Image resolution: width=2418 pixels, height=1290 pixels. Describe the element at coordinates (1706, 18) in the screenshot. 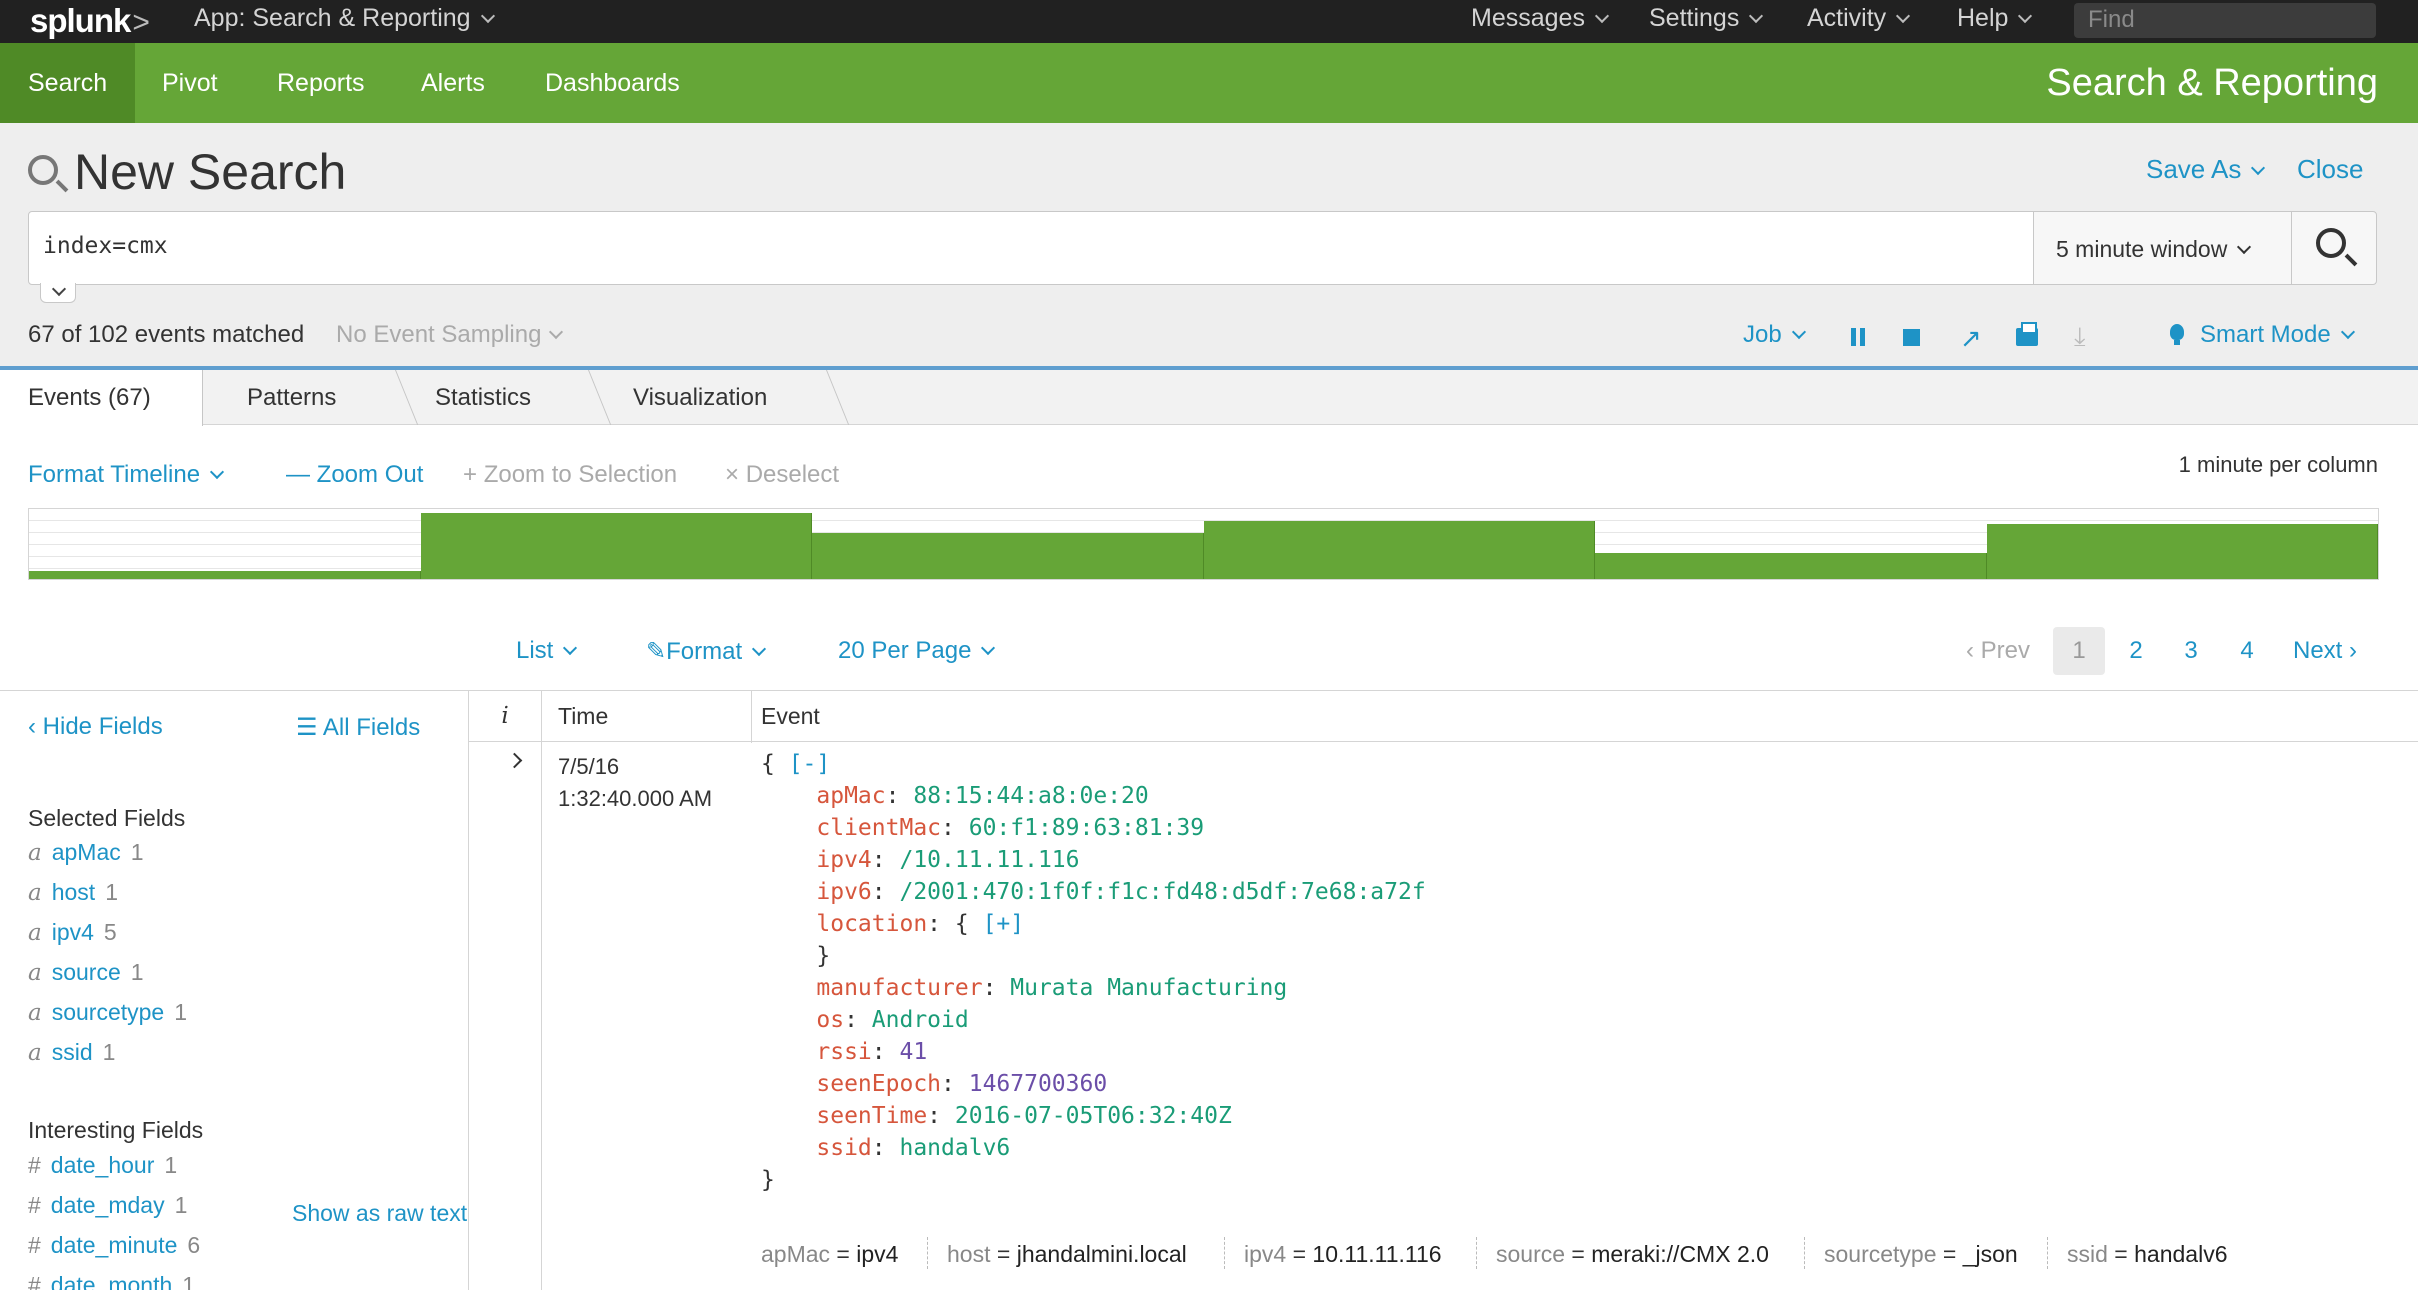

I see `settings-menu: Settings` at that location.